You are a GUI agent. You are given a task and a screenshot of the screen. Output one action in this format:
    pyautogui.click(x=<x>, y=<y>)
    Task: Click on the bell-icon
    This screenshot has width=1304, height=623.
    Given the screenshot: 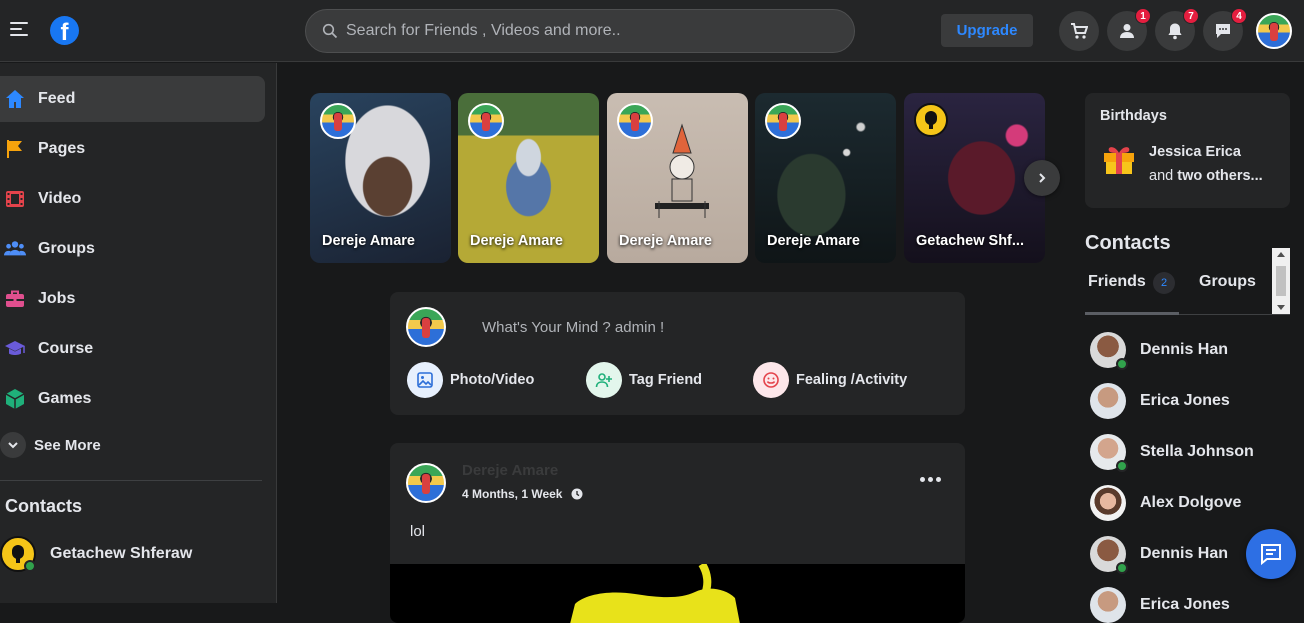 What is the action you would take?
    pyautogui.click(x=1175, y=31)
    